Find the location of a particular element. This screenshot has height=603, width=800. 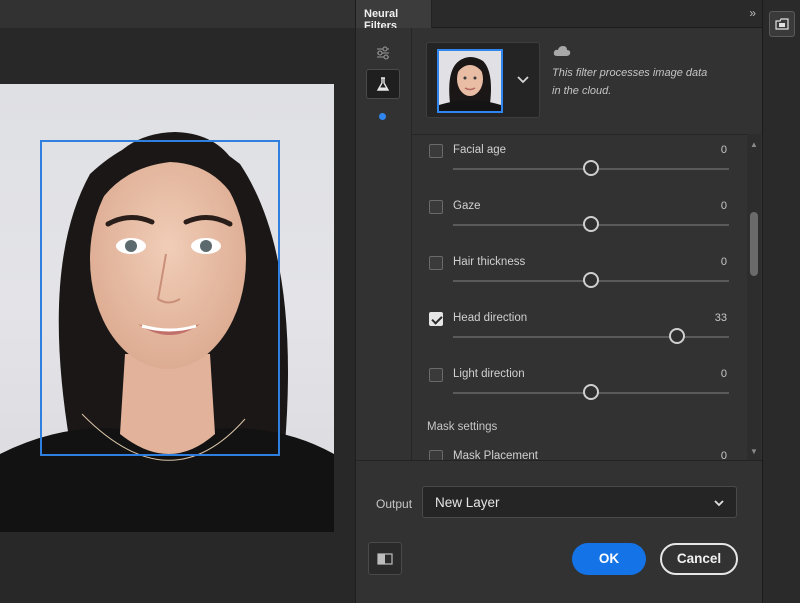

light-direction-slider-handle is located at coordinates (591, 392).